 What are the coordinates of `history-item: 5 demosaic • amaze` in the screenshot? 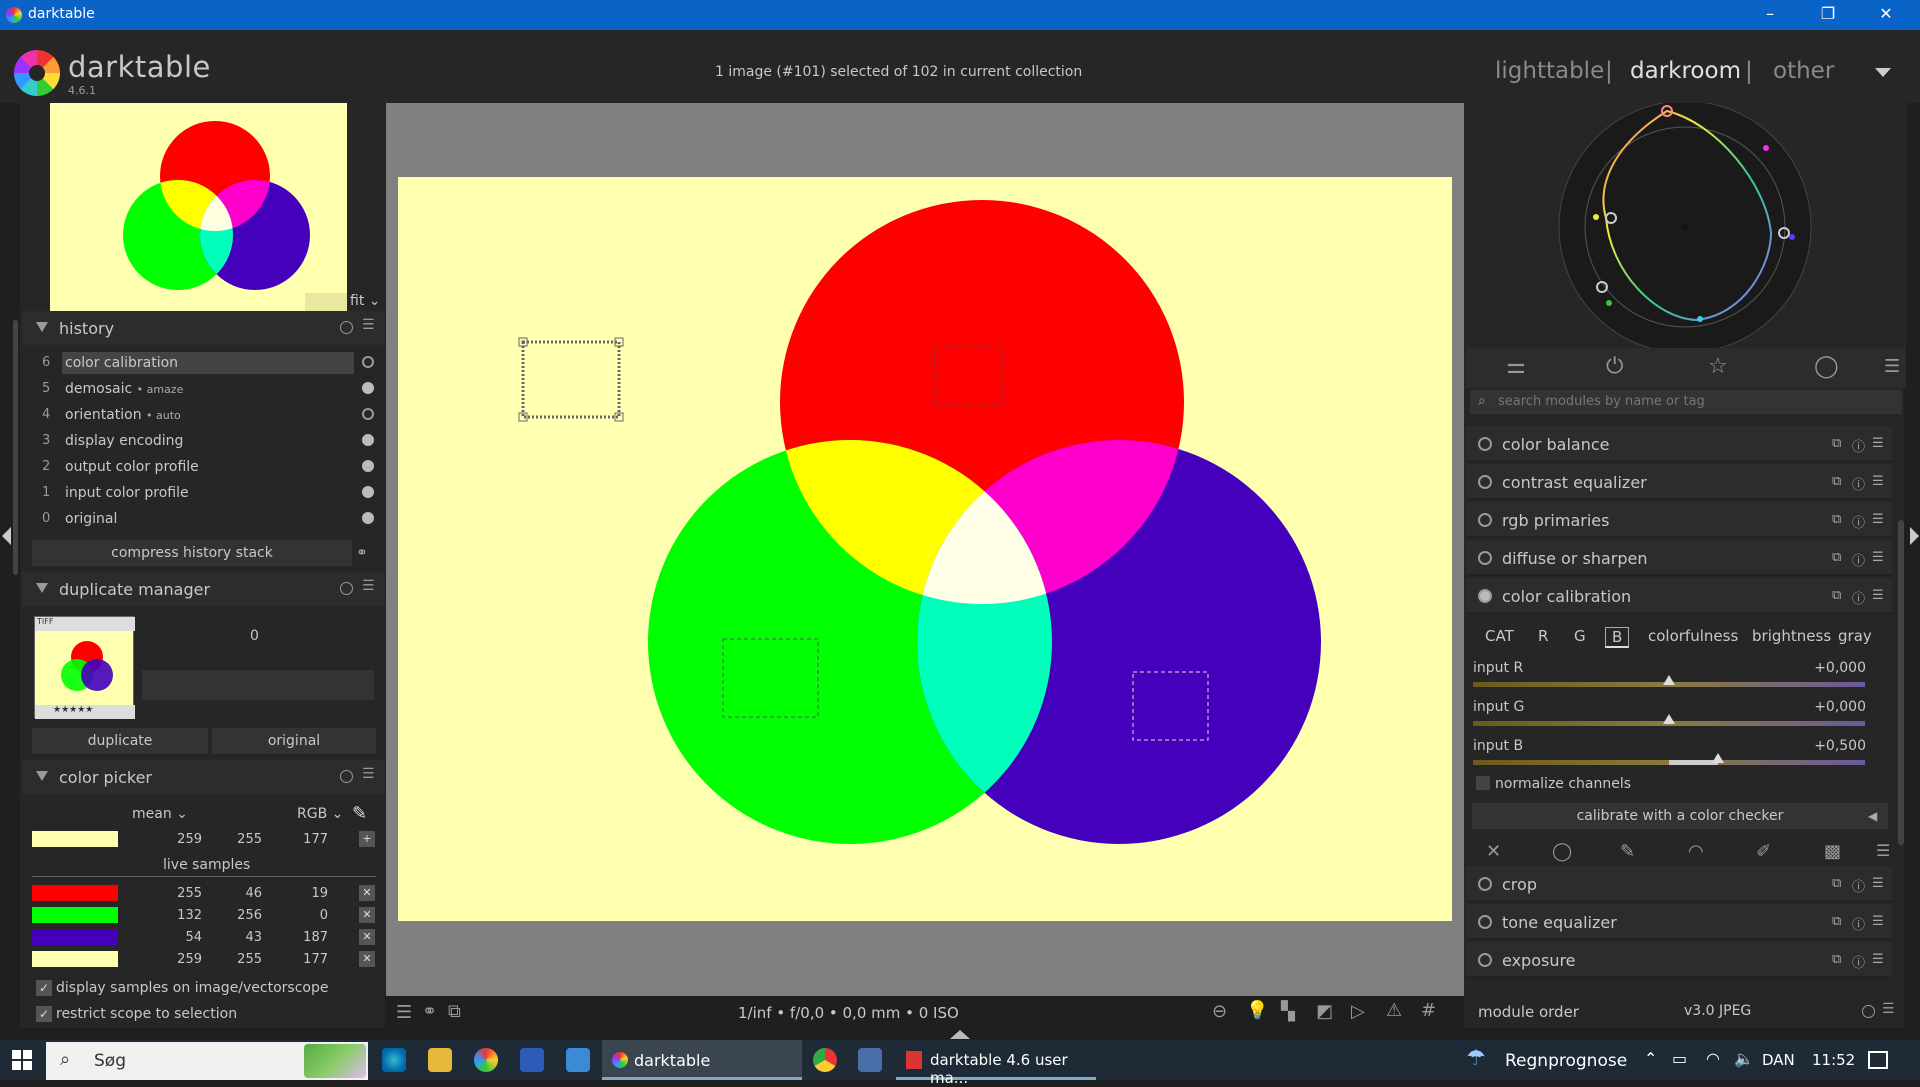 It's located at (203, 389).